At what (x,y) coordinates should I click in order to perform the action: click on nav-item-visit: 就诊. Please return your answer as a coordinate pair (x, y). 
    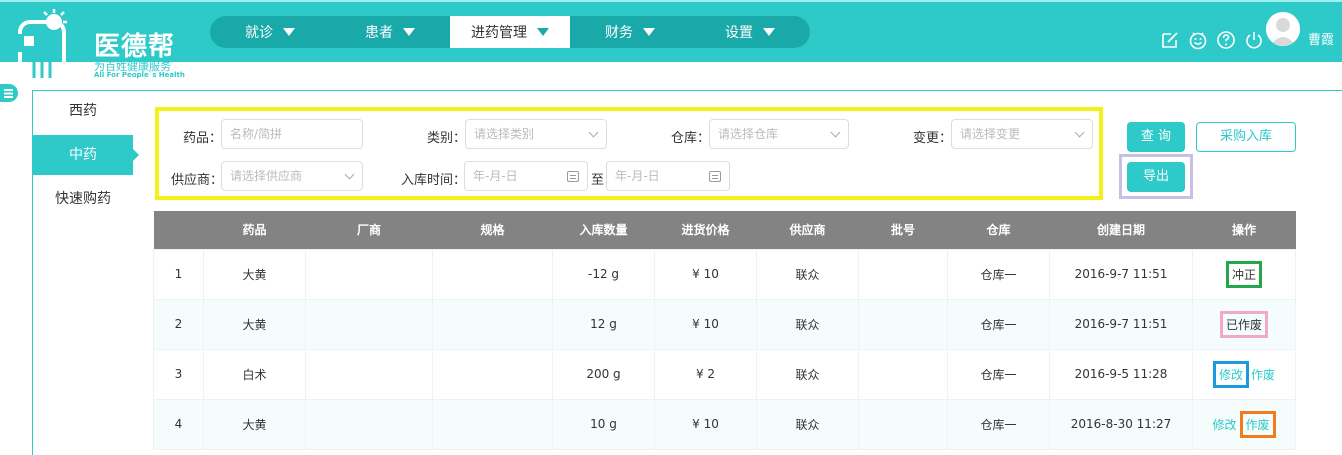
    Looking at the image, I should click on (270, 32).